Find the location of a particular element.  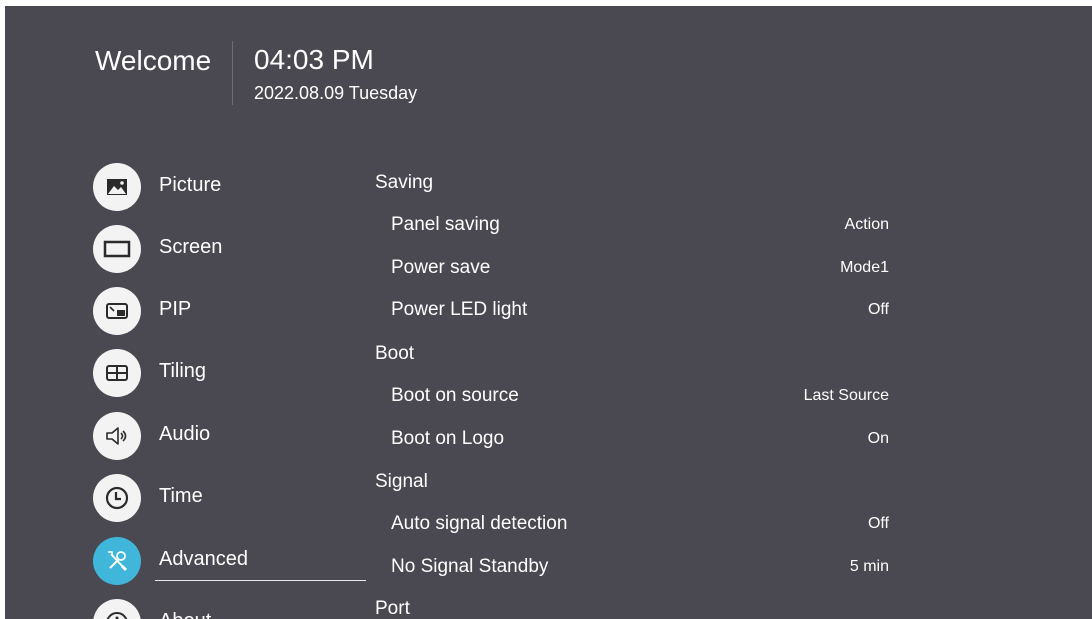

setting-label: Boot on Logo is located at coordinates (448, 438).